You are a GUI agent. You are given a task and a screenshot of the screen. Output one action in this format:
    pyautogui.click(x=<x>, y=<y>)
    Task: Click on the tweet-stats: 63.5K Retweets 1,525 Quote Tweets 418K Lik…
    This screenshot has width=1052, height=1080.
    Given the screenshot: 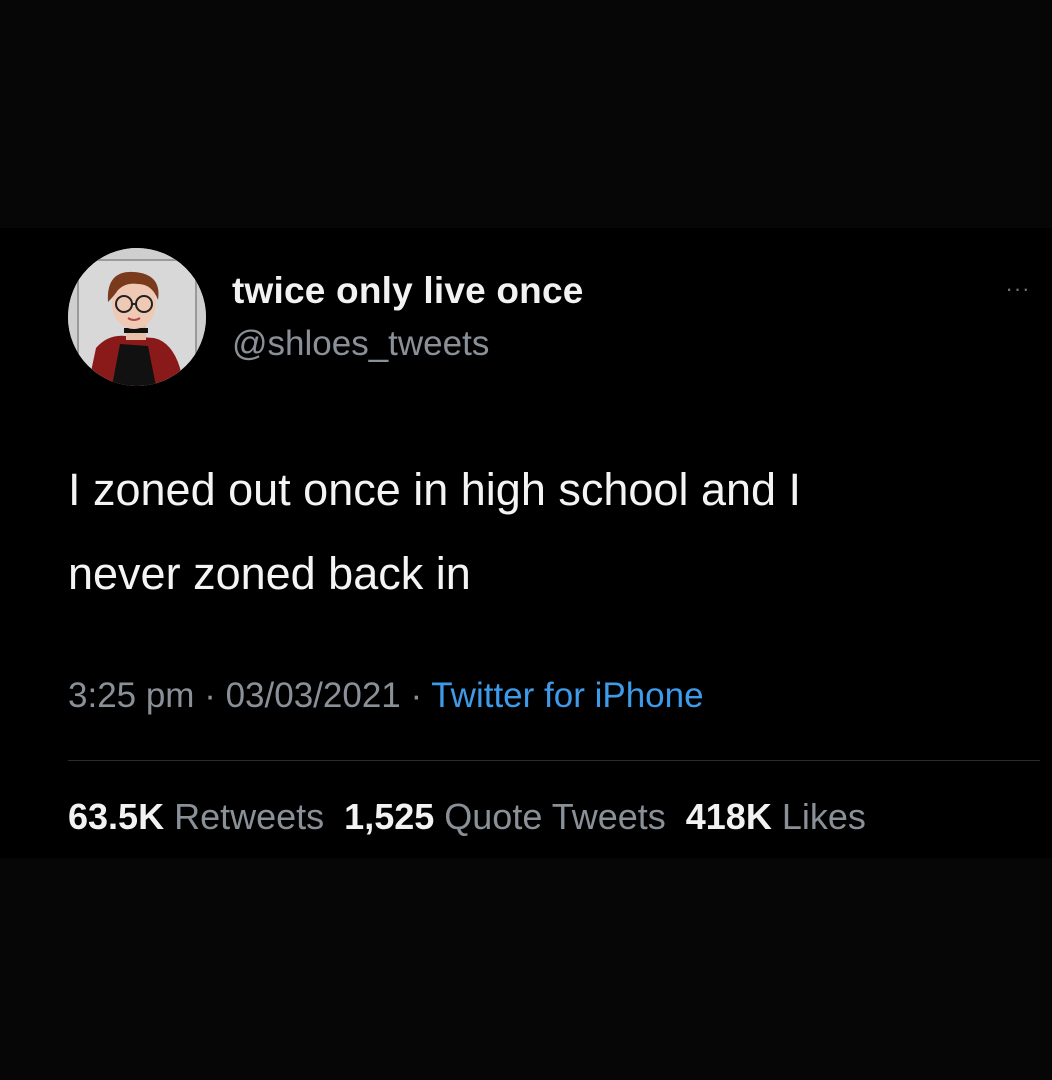 What is the action you would take?
    pyautogui.click(x=477, y=817)
    